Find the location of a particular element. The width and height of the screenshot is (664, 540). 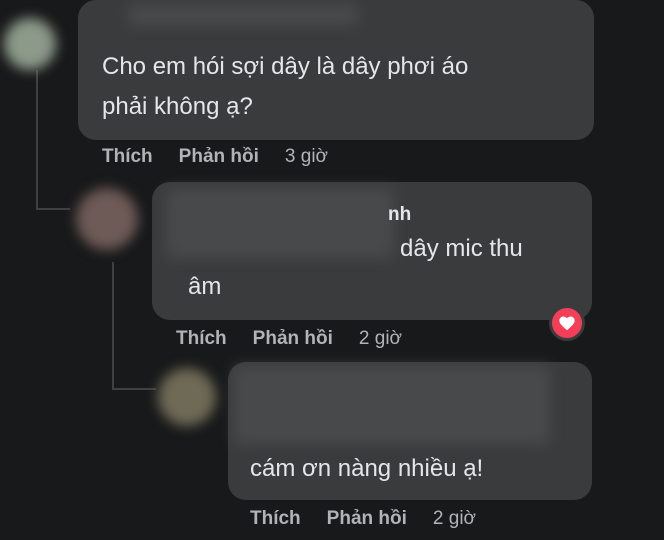

comment-actions: Thích Phản hồi 3 giờ is located at coordinates (215, 157).